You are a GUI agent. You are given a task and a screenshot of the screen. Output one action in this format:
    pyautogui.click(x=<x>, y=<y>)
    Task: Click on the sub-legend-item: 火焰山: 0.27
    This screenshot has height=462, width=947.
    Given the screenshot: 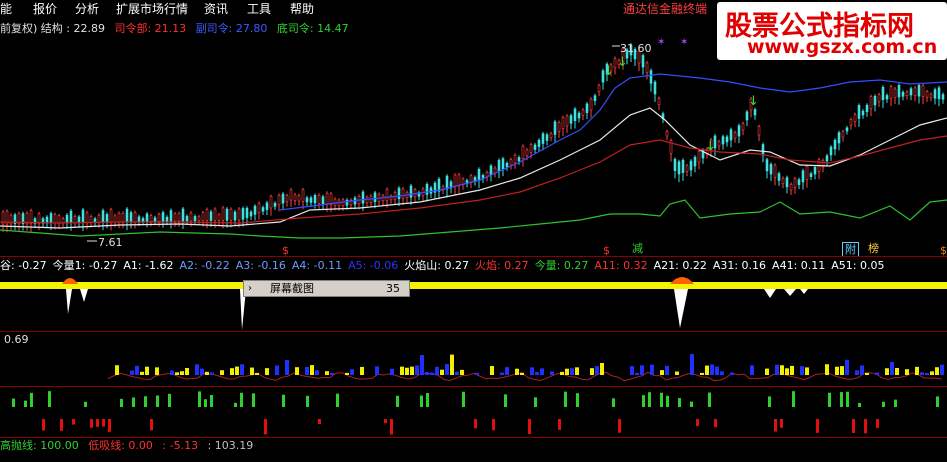 What is the action you would take?
    pyautogui.click(x=436, y=265)
    